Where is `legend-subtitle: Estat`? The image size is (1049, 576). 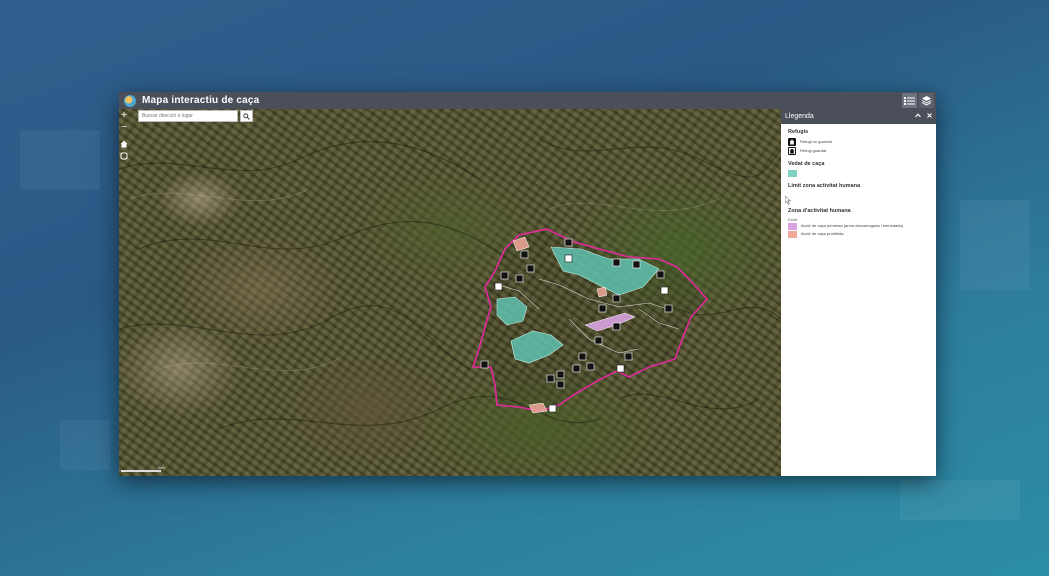
legend-subtitle: Estat is located at coordinates (793, 219).